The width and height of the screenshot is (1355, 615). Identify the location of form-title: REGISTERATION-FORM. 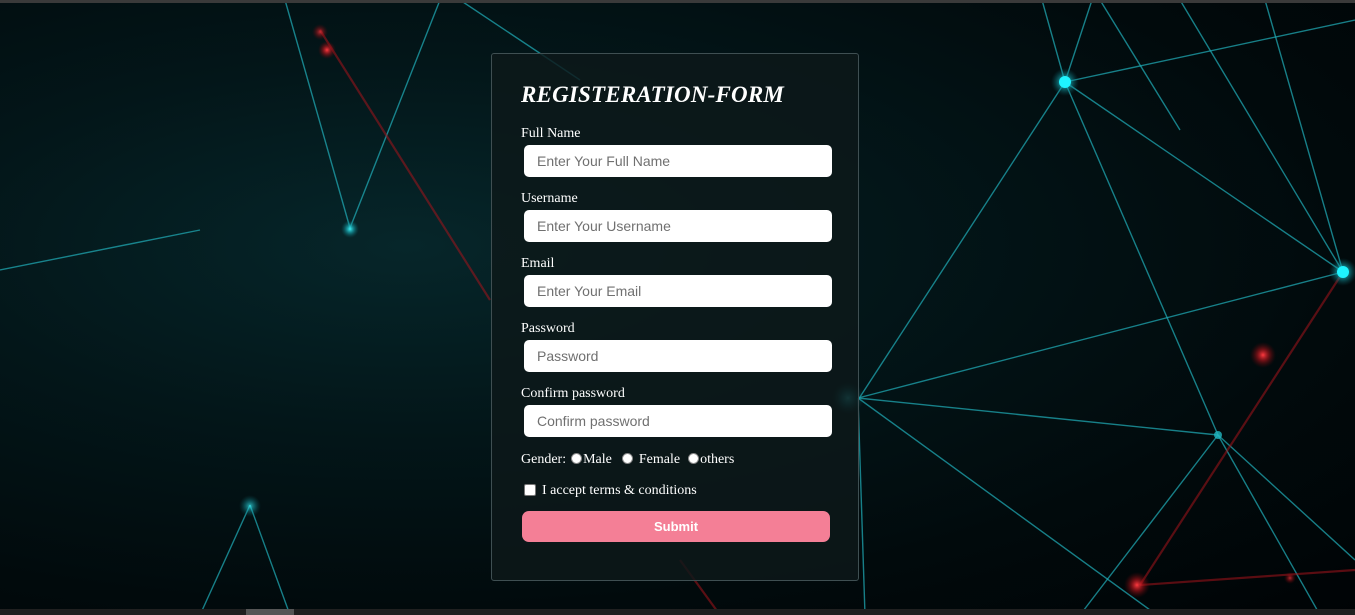
(653, 94).